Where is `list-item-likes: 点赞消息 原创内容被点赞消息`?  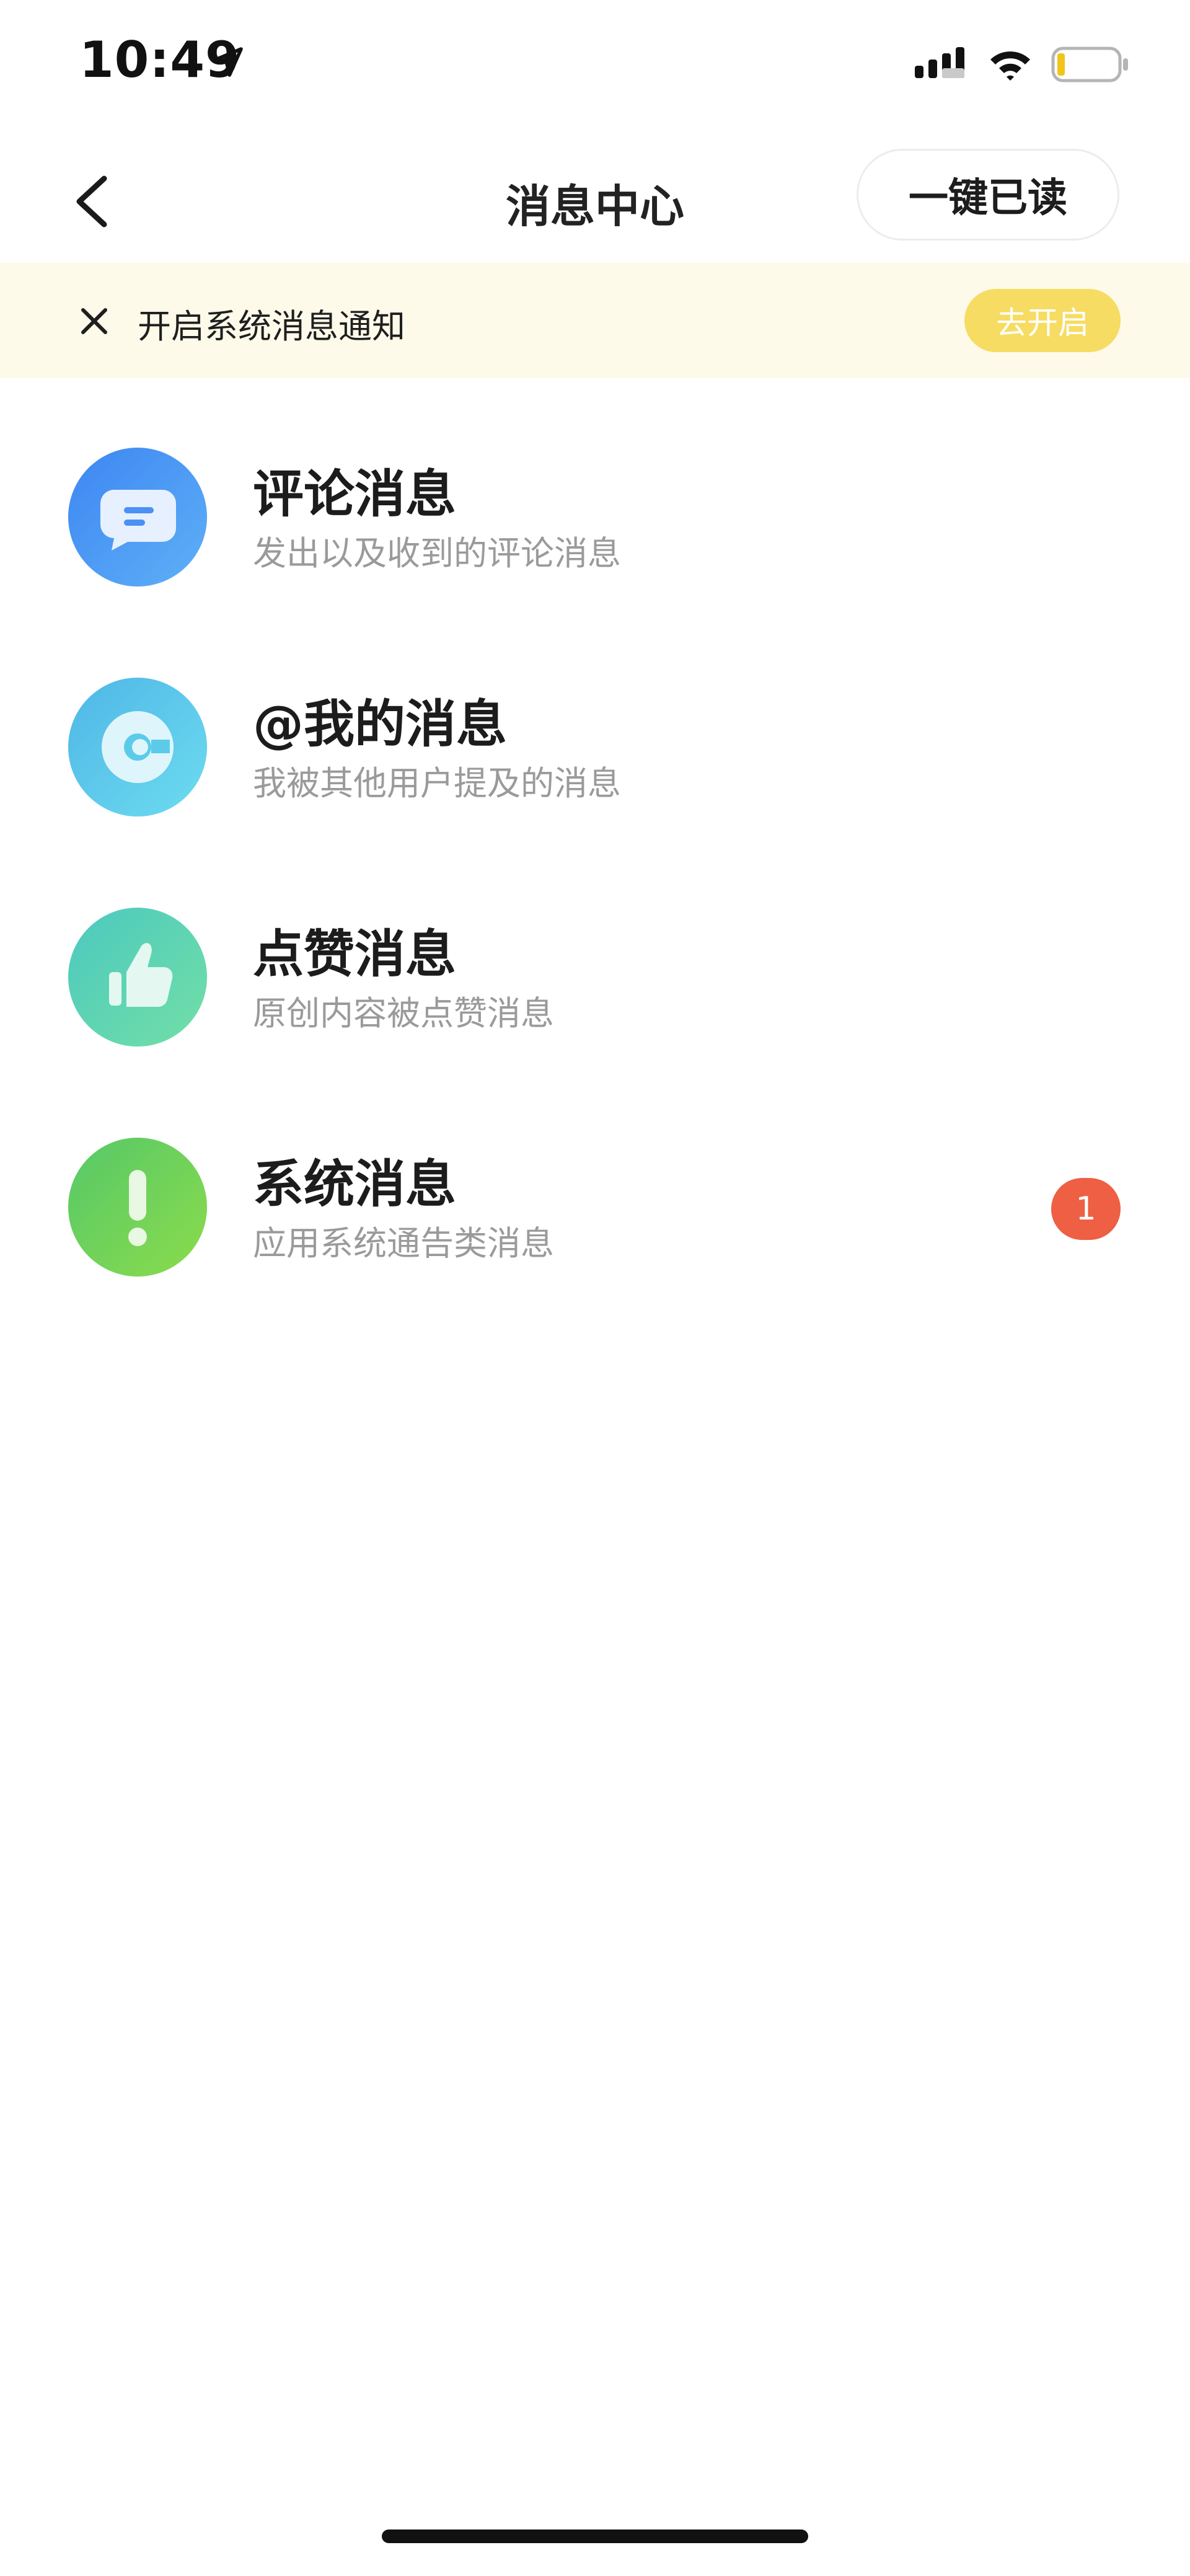
list-item-likes: 点赞消息 原创内容被点赞消息 is located at coordinates (595, 976).